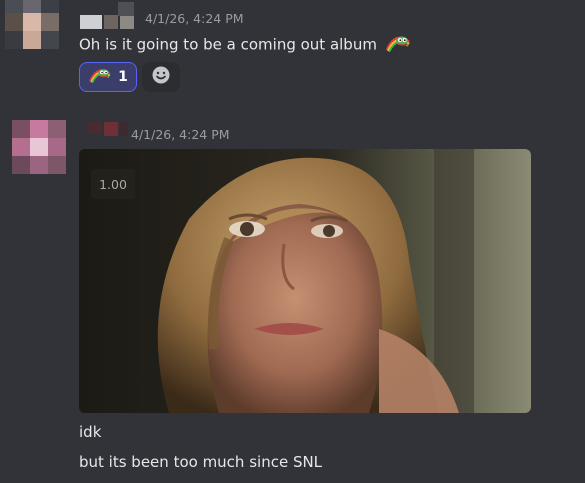  Describe the element at coordinates (201, 462) in the screenshot. I see `message-line: but its been too much since SNL` at that location.